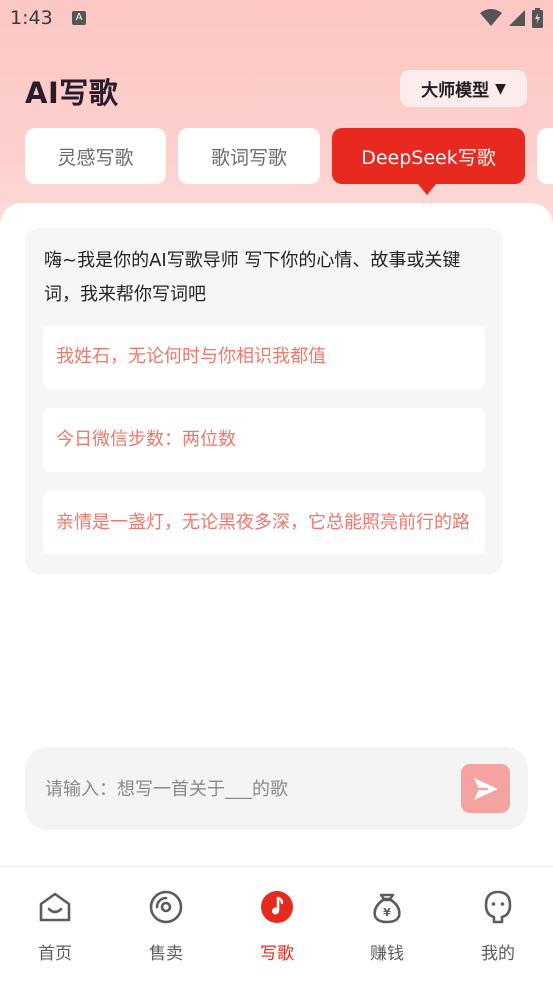  I want to click on tab-lyrics: 歌词写歌, so click(249, 156).